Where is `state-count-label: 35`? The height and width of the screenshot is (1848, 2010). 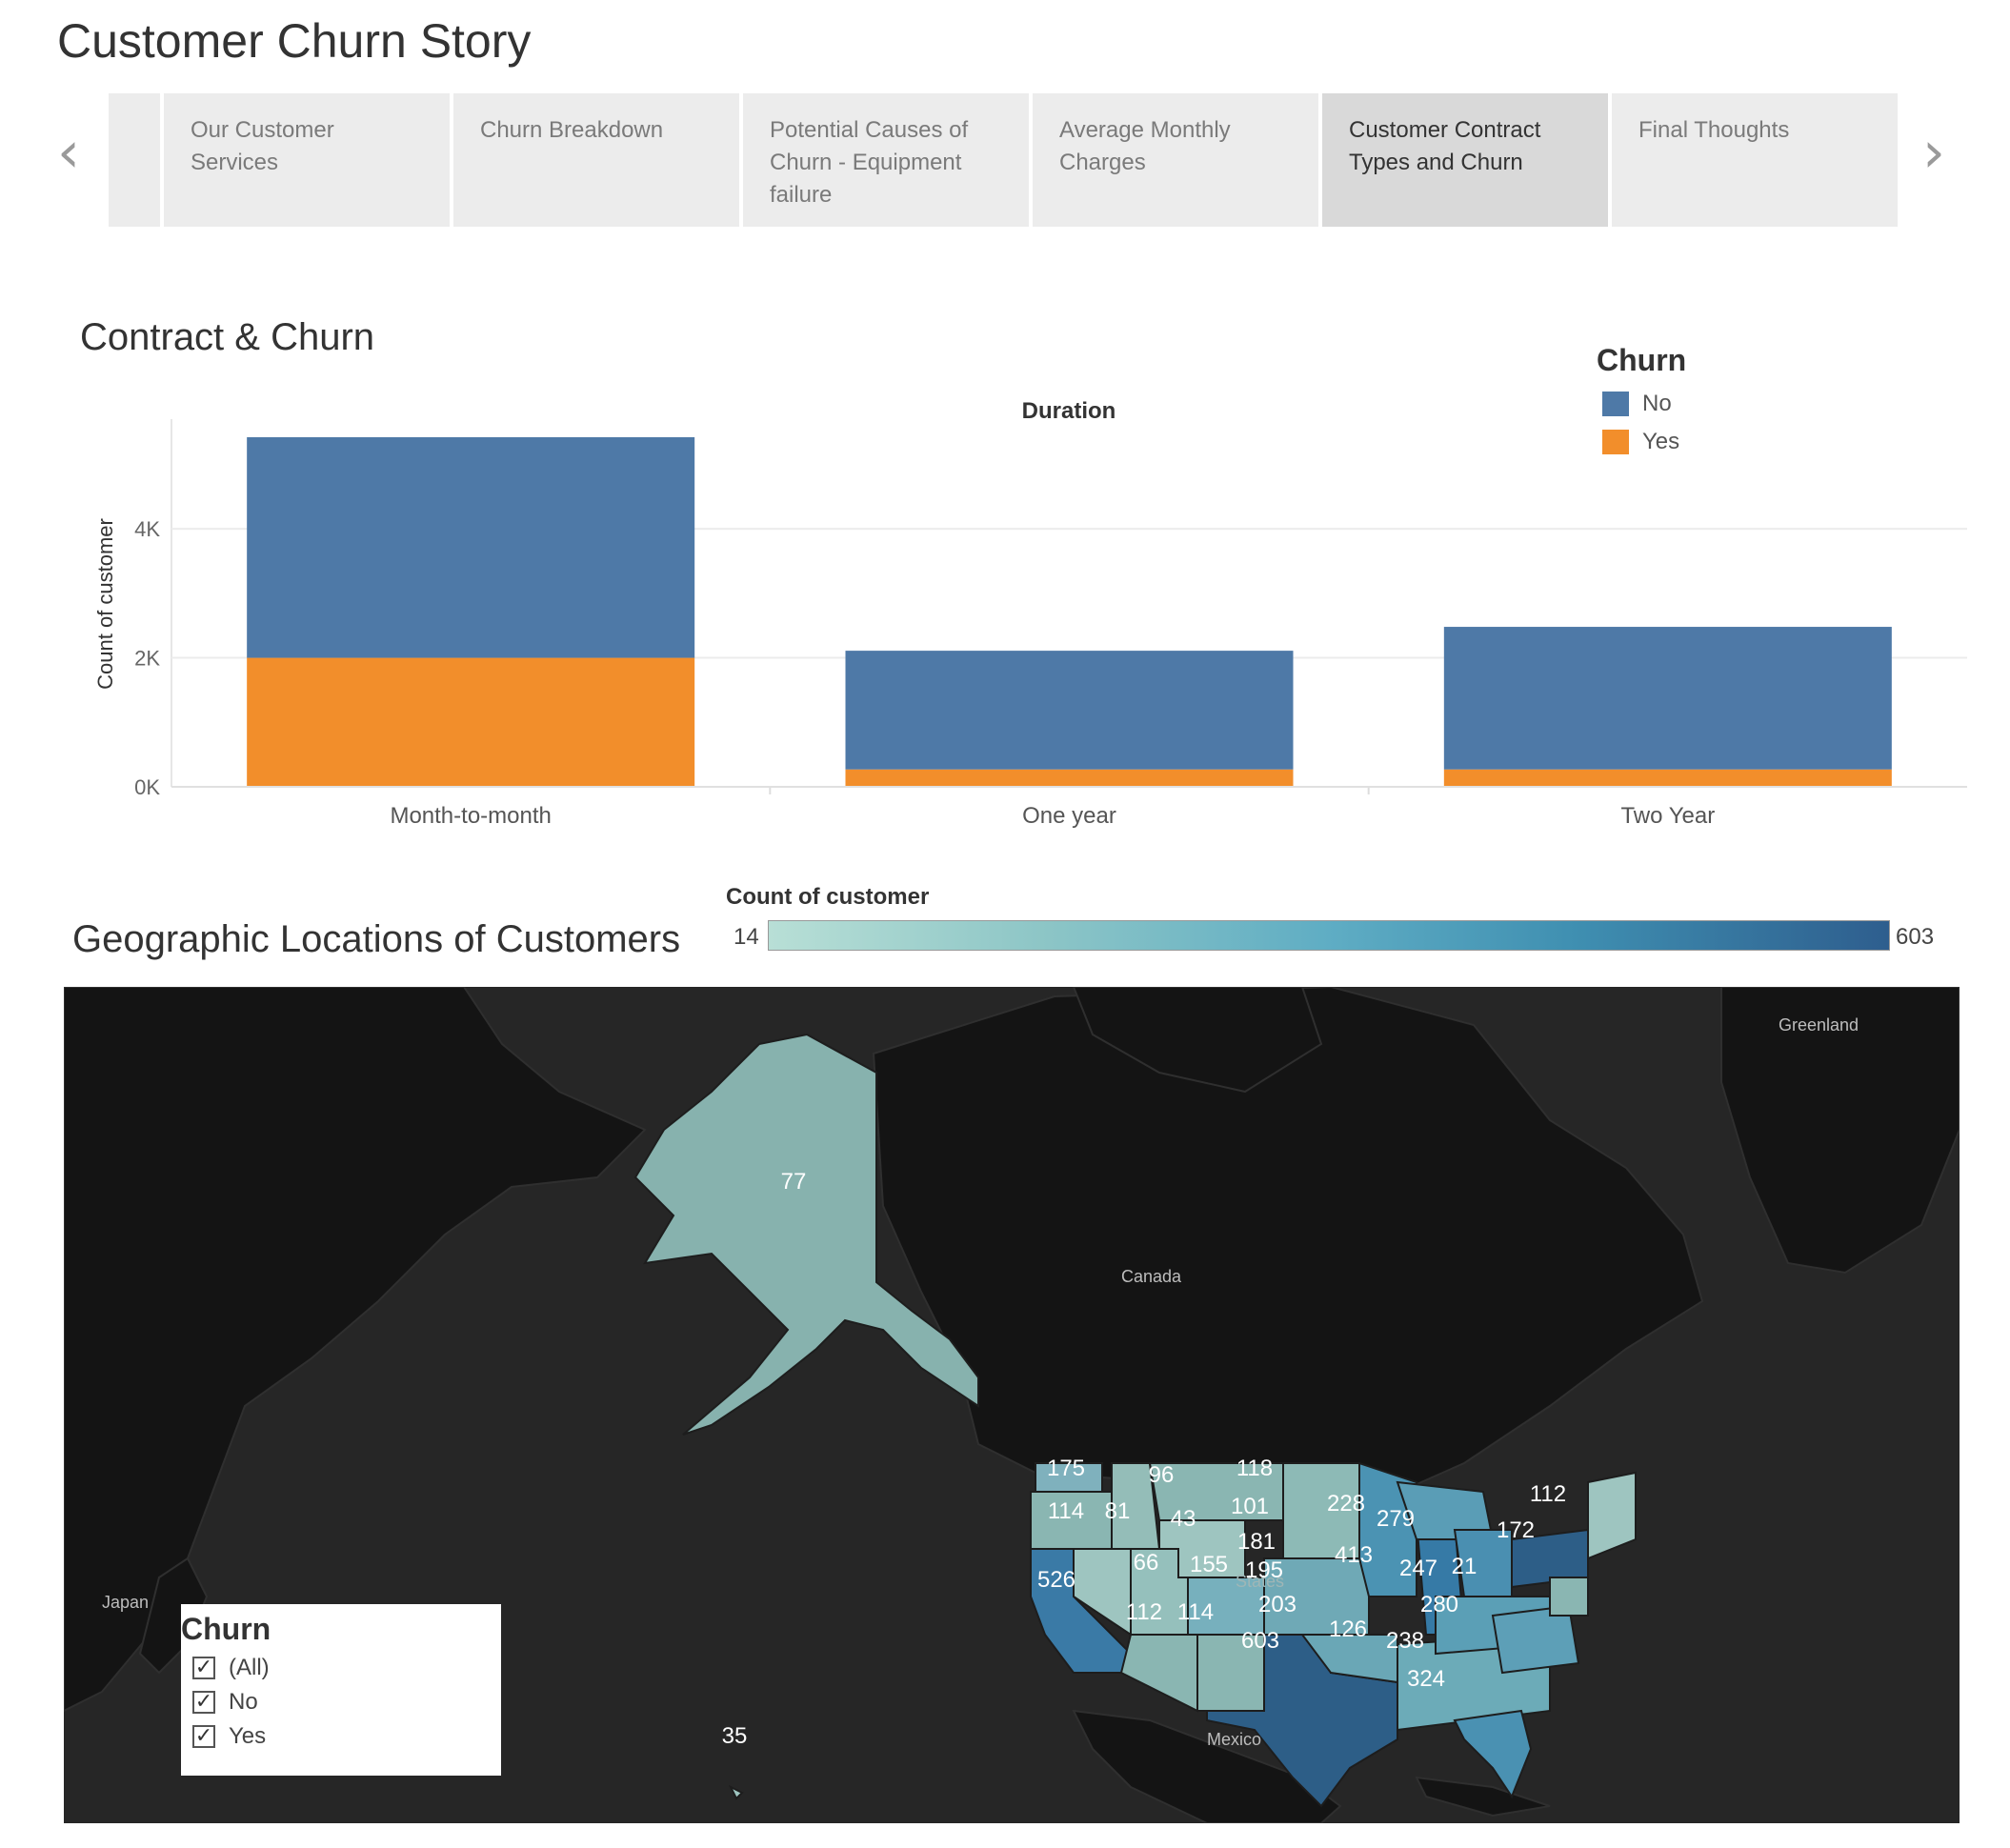 state-count-label: 35 is located at coordinates (735, 1736).